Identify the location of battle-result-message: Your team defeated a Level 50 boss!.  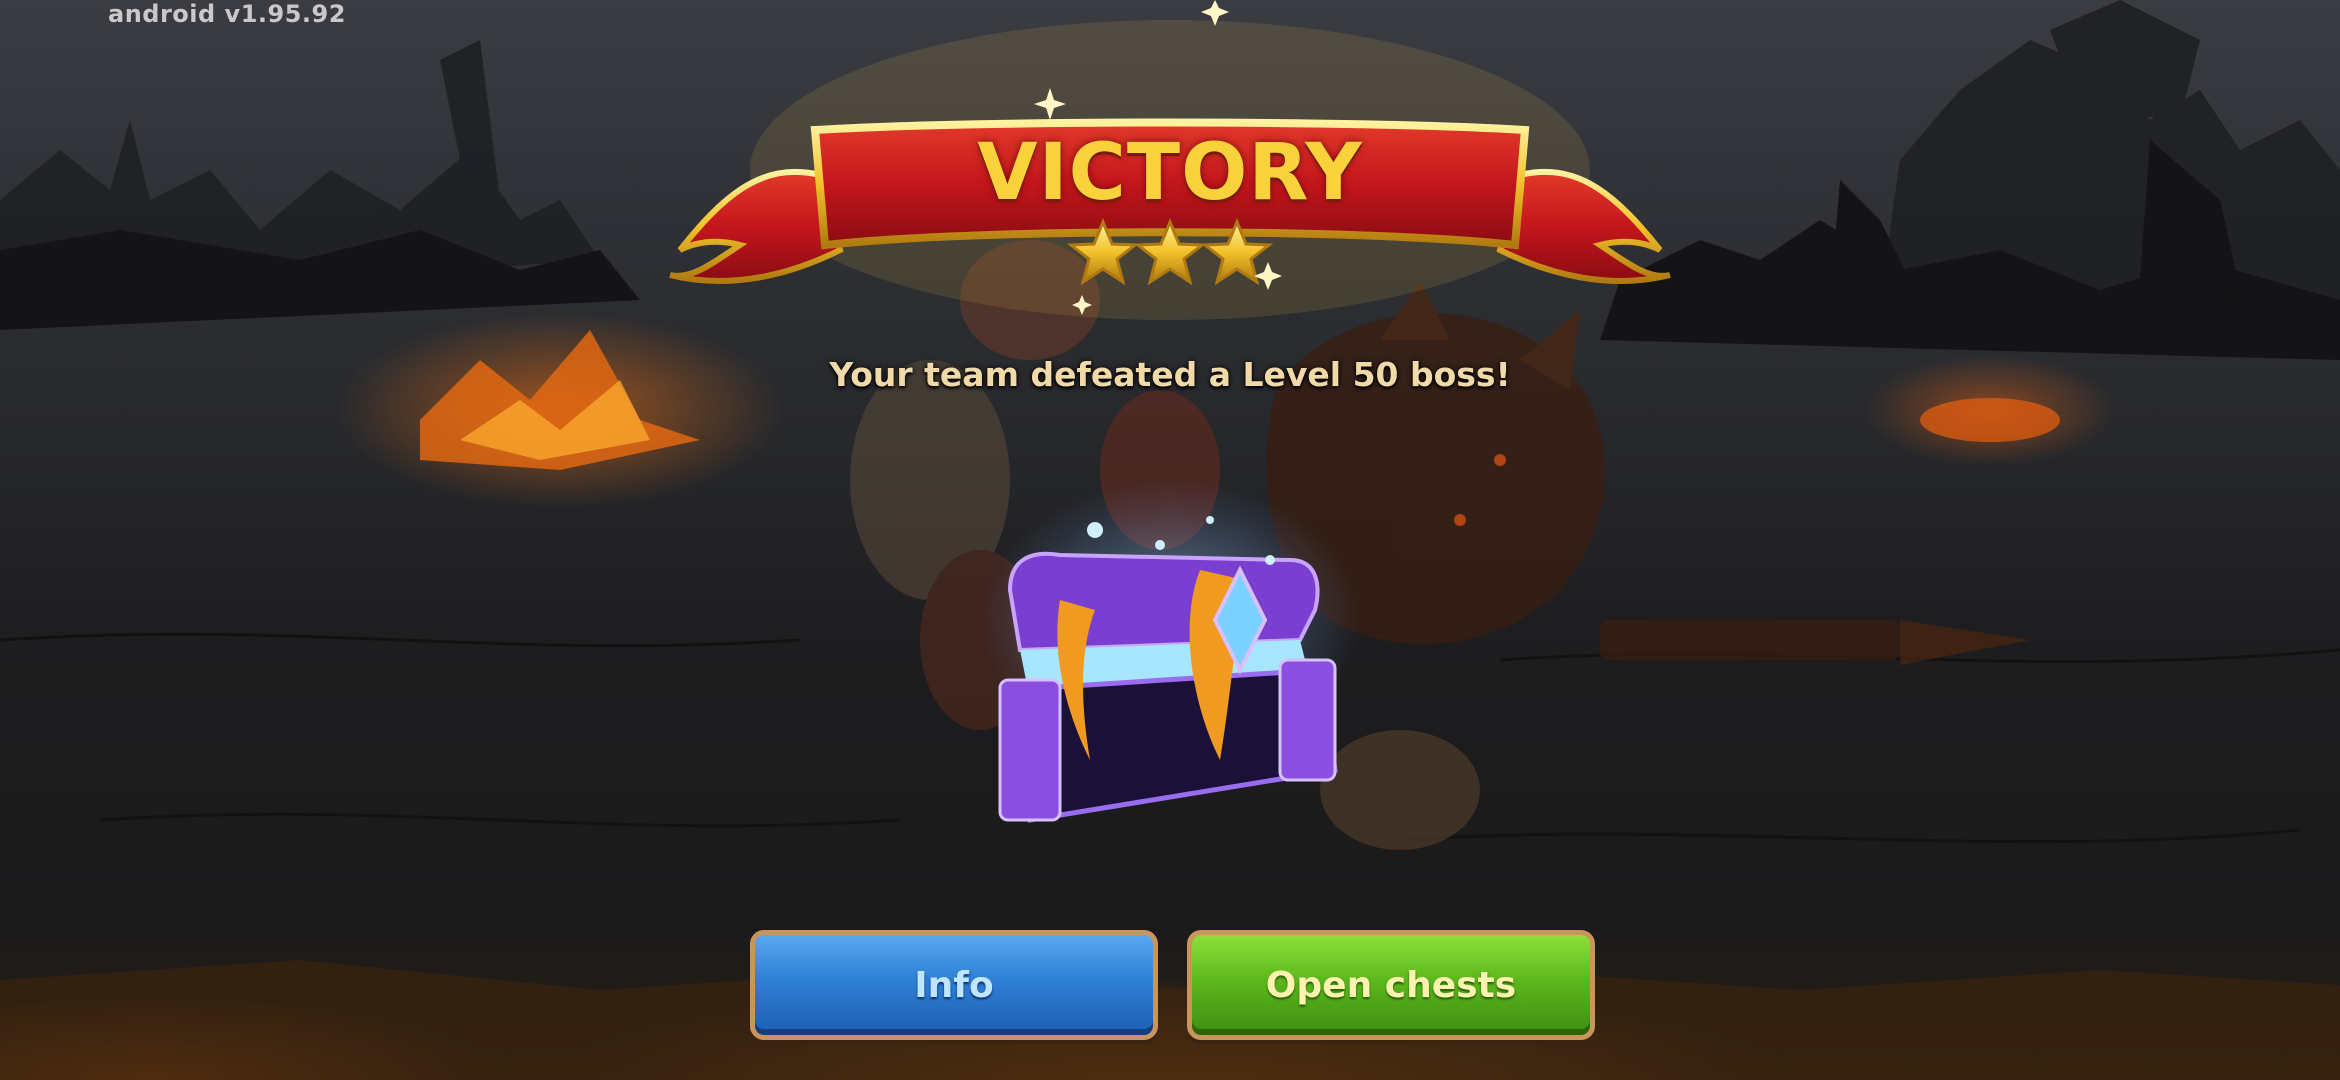
(1170, 374).